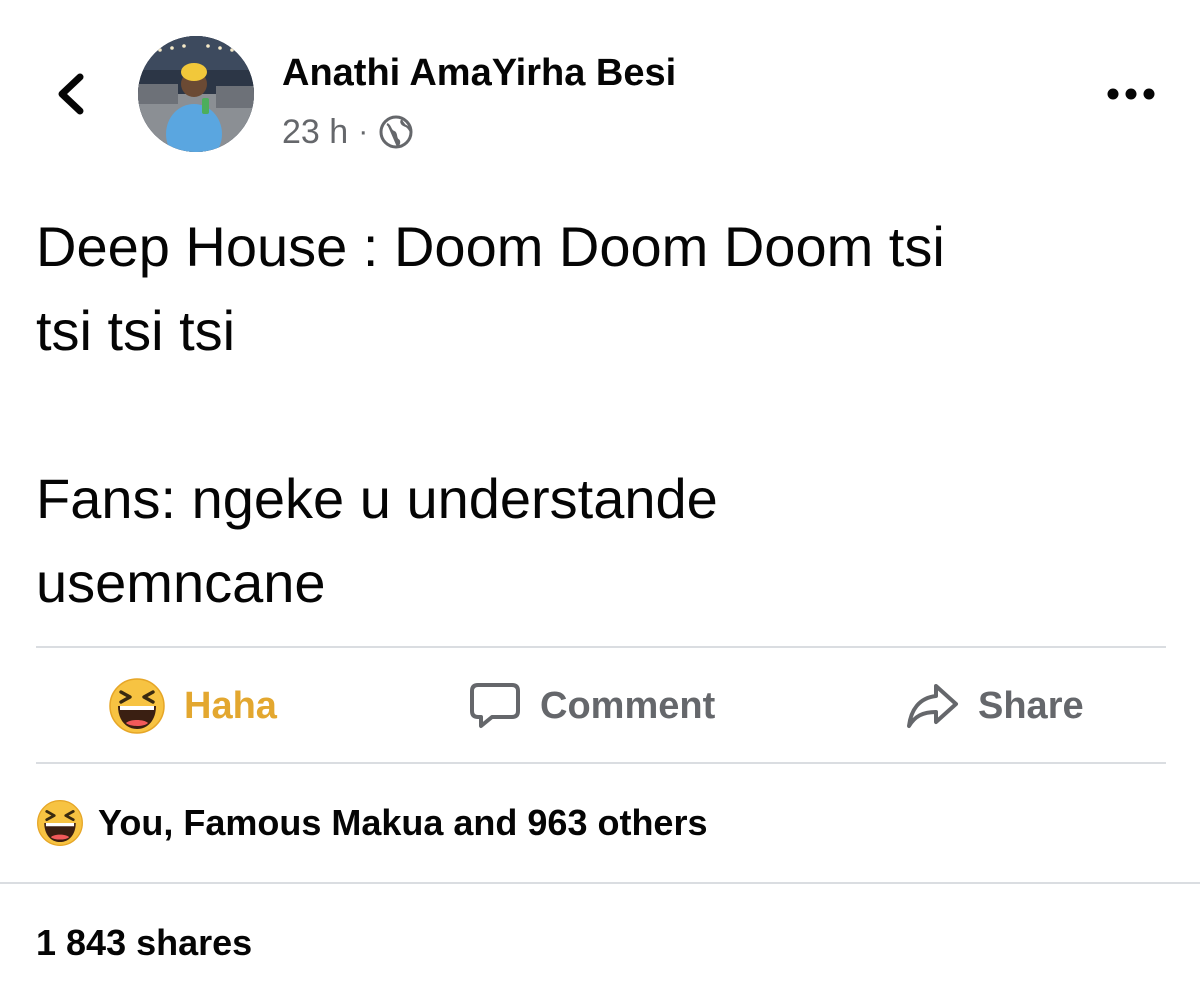 This screenshot has height=1002, width=1200. What do you see at coordinates (403, 822) in the screenshot?
I see `reactions-summary-text: You, Famous Makua and 963 others` at bounding box center [403, 822].